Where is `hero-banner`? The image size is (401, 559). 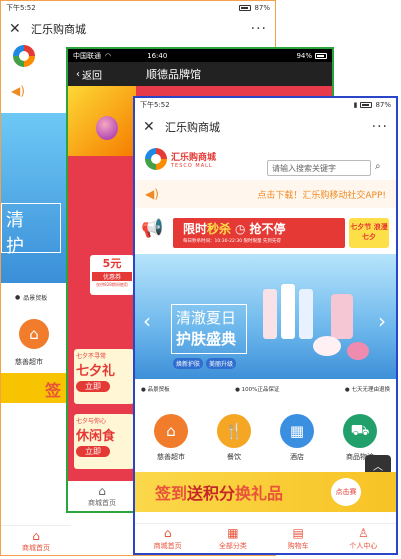 hero-banner is located at coordinates (102, 121).